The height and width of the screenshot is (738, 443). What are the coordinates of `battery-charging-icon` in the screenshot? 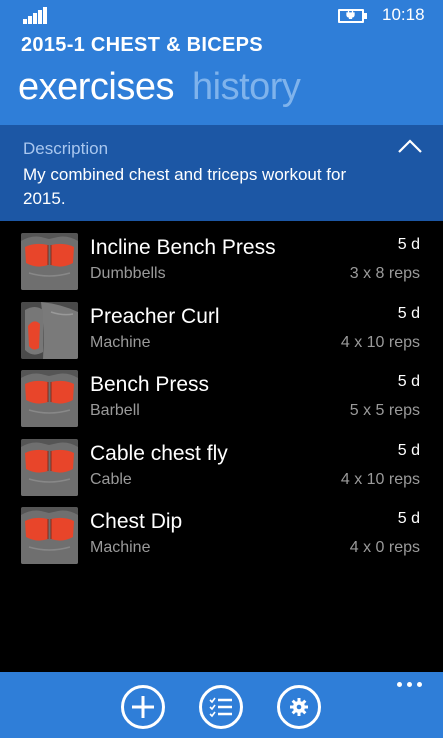 It's located at (353, 16).